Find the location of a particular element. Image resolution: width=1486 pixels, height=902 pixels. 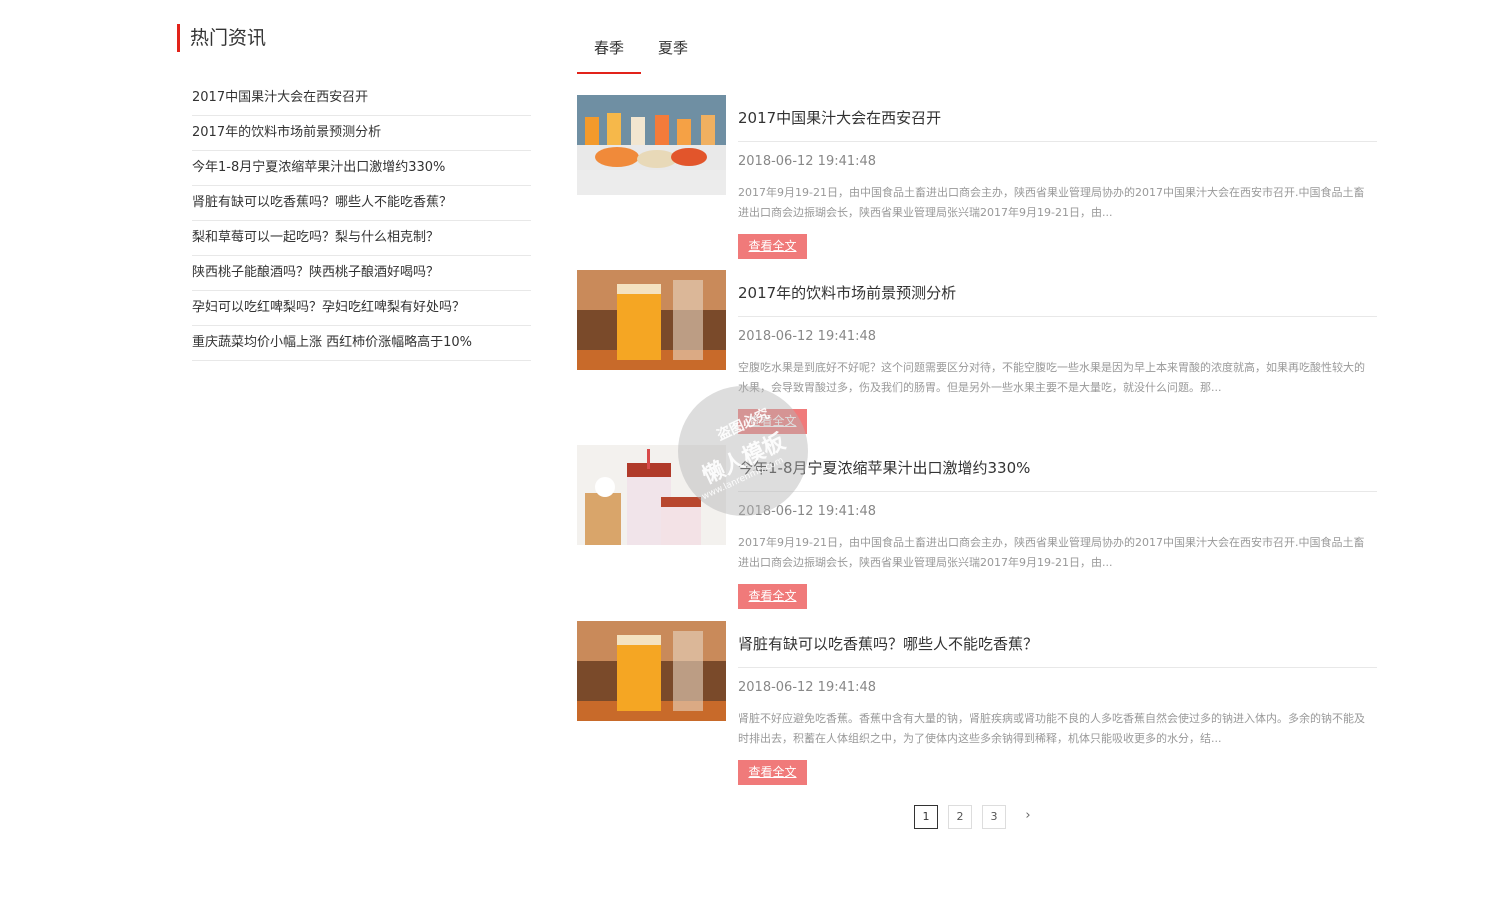

juice-glasses-fruit-image is located at coordinates (651, 145).